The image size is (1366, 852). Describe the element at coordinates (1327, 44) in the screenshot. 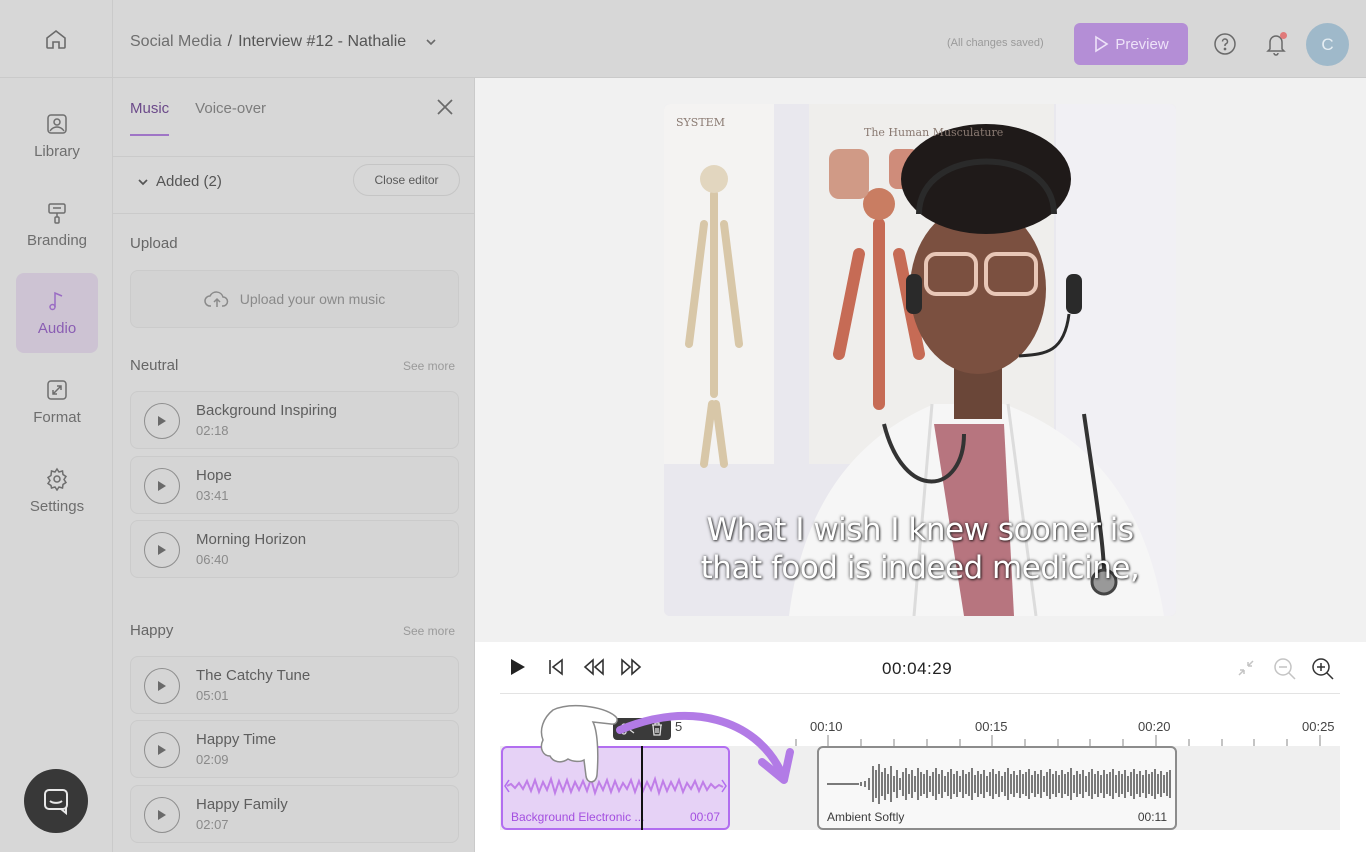

I see `avatar: C` at that location.